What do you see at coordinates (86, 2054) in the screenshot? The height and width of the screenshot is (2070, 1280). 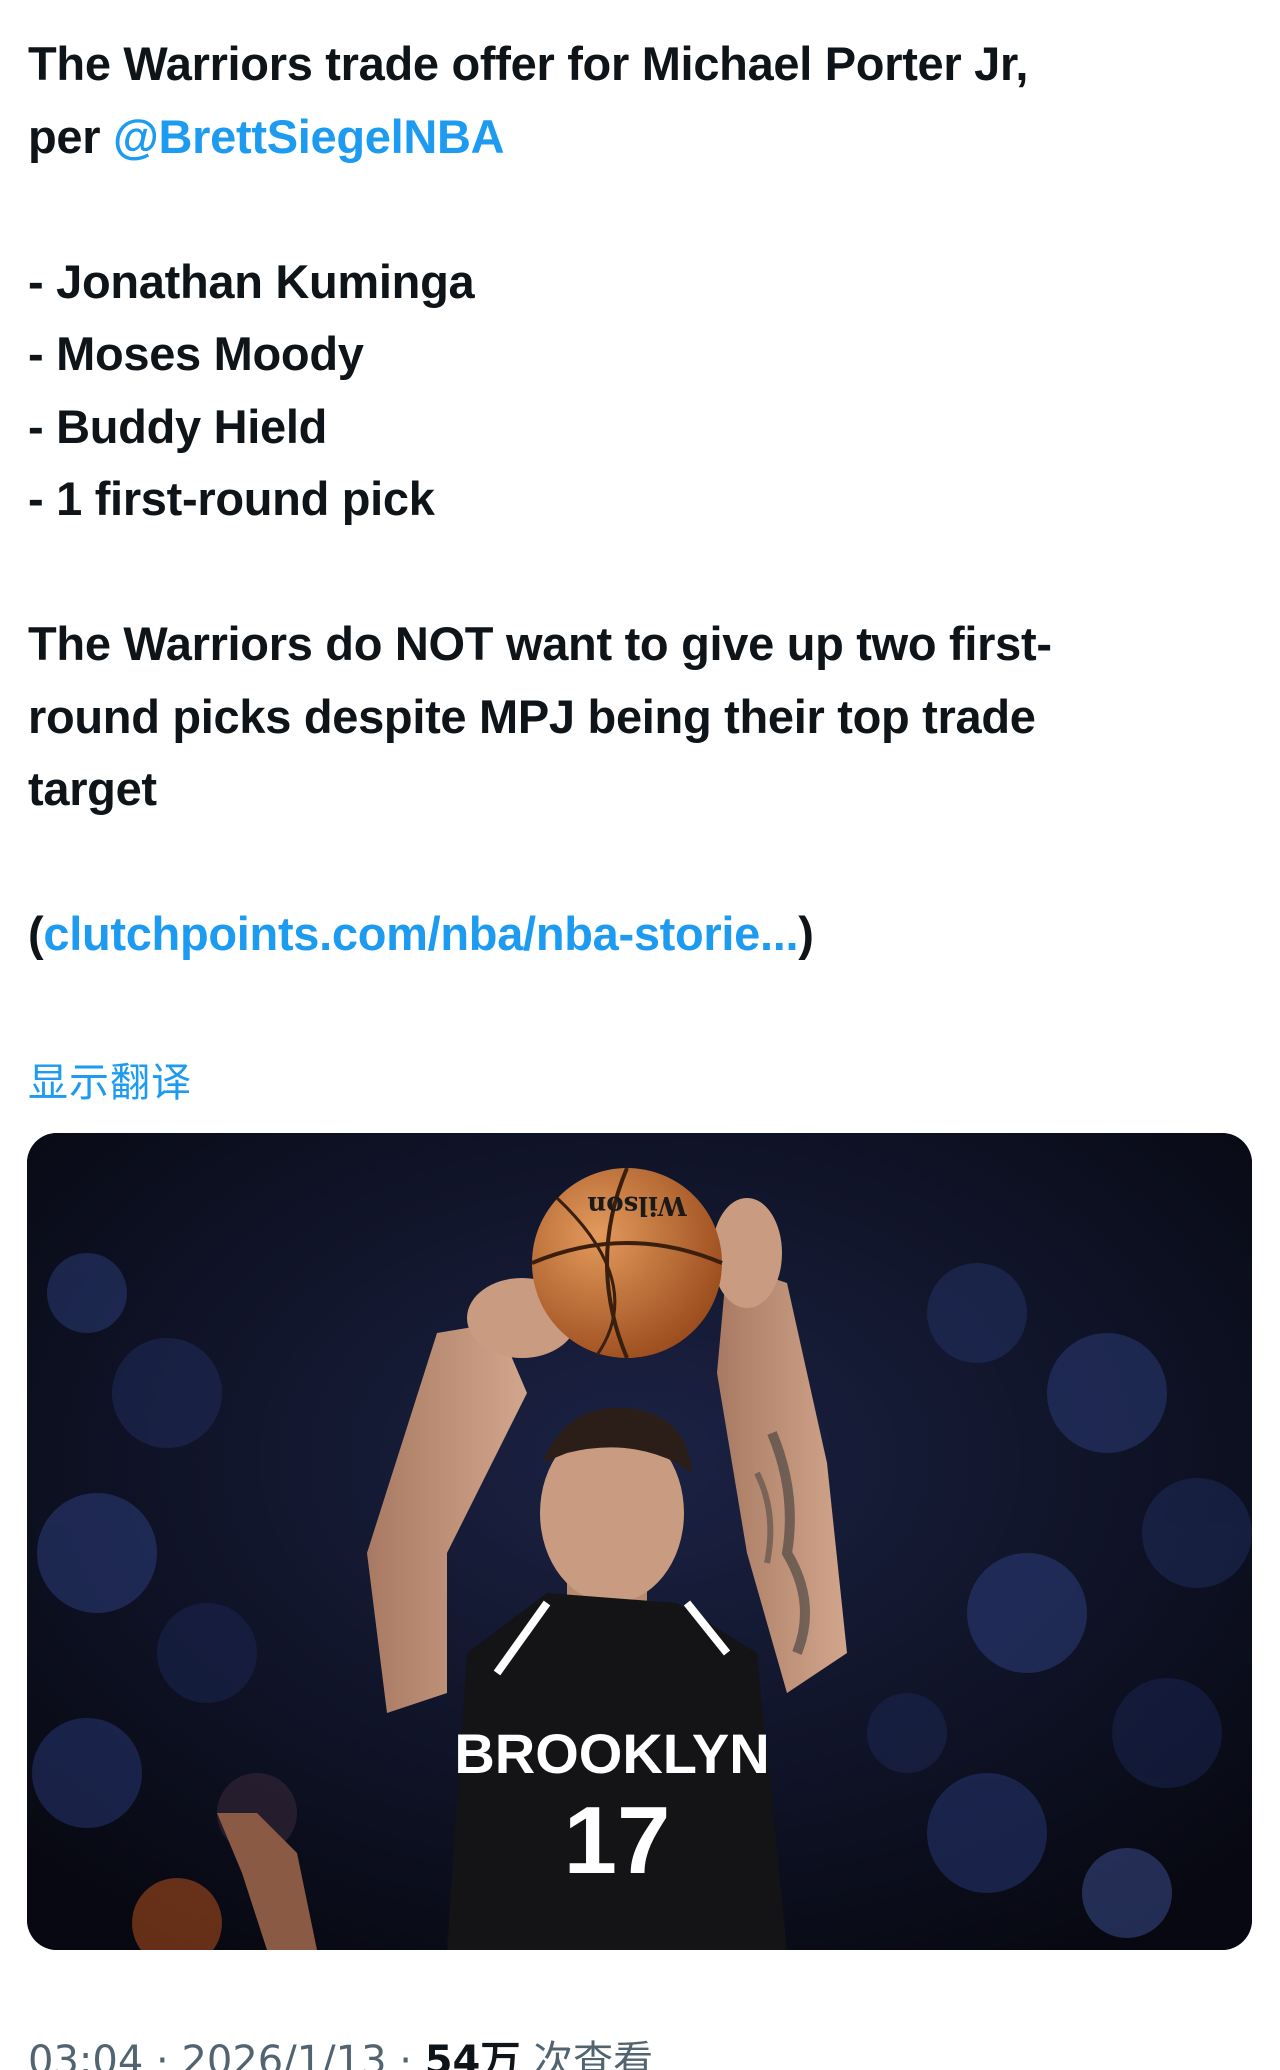 I see `tweet-time: 03:04` at bounding box center [86, 2054].